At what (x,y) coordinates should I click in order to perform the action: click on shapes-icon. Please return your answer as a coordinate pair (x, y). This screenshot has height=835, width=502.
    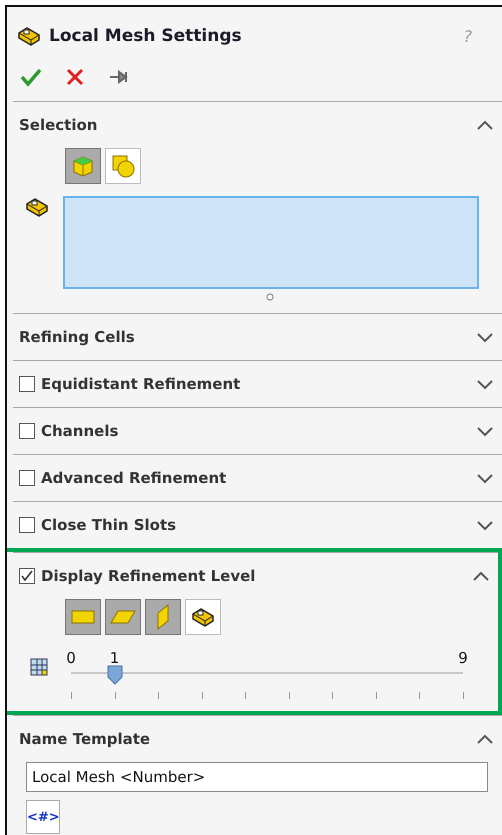
    Looking at the image, I should click on (123, 166).